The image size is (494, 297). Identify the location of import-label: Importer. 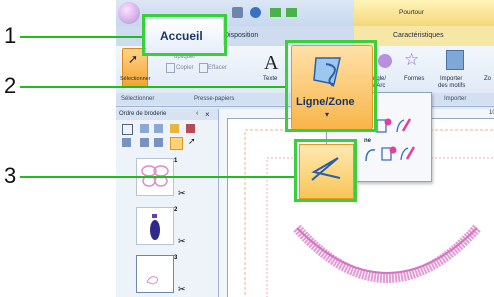
(451, 79).